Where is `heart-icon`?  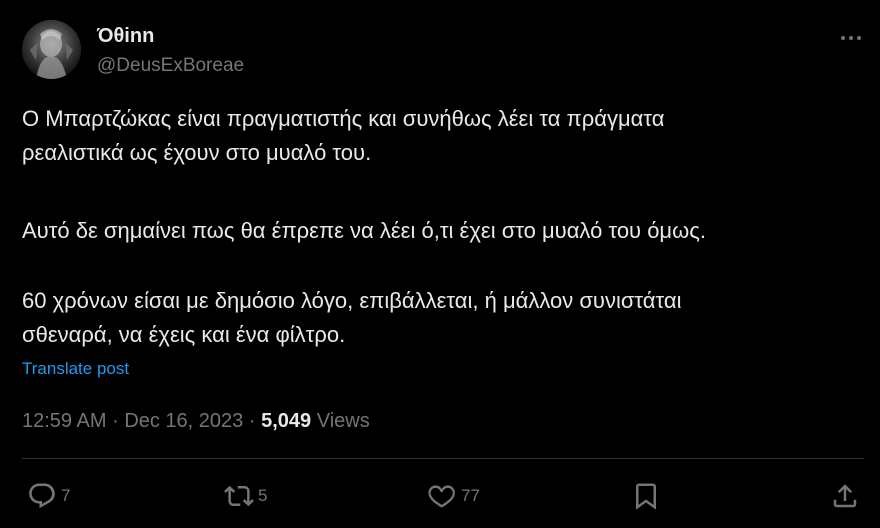 heart-icon is located at coordinates (441, 496).